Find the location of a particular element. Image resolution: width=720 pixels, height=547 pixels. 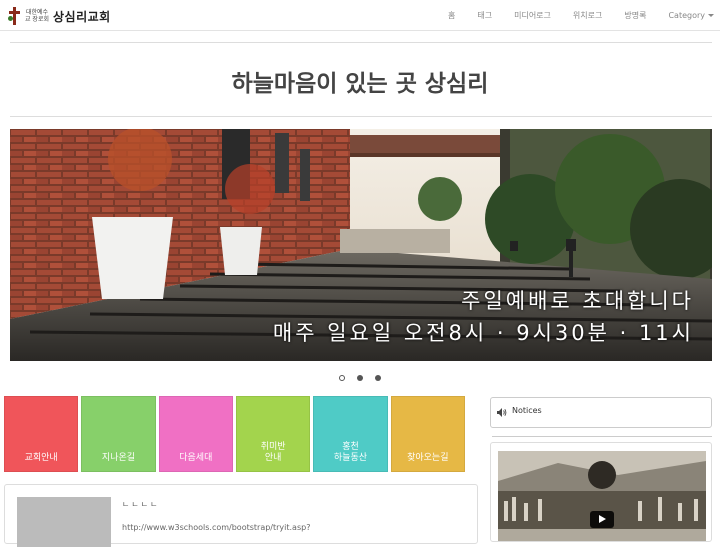

carousel-caption-subtitle: 매주 일요일 오전8시 · 9시30분 · 11시 is located at coordinates (483, 333).